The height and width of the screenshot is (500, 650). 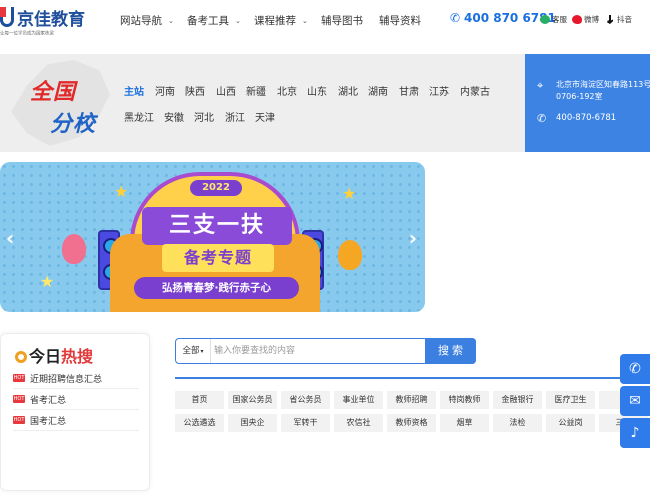 I want to click on city-link: 湖北, so click(x=348, y=90).